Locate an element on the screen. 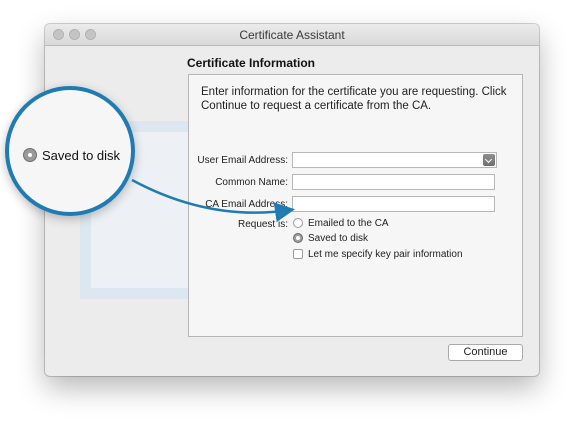  section-title: Certificate Information is located at coordinates (251, 63).